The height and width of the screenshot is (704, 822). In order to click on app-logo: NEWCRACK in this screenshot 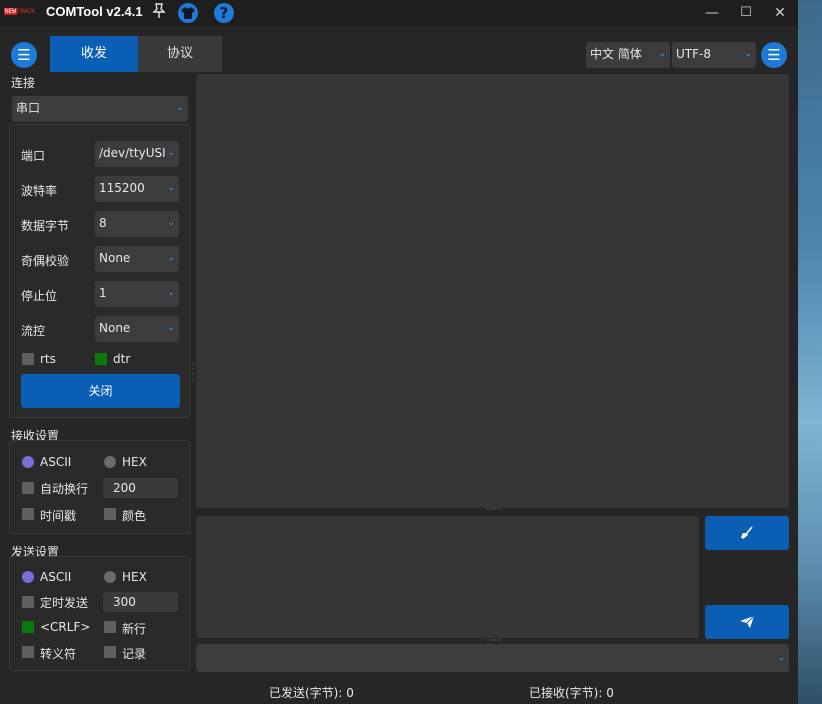, I will do `click(19, 11)`.